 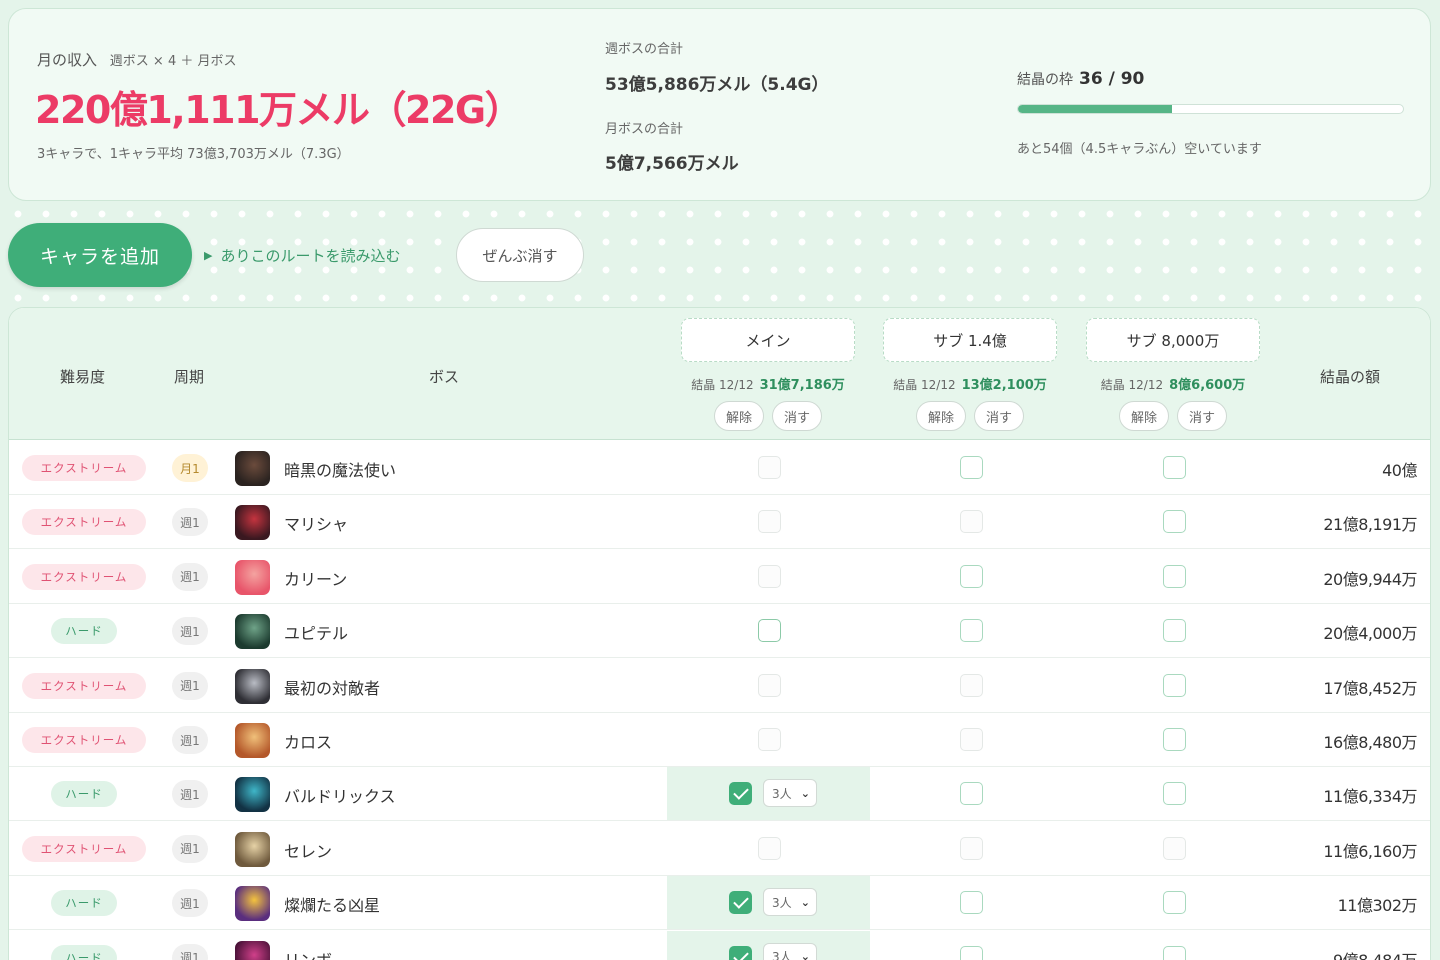 I want to click on weekly-boss-total-label: 週ボスの合計, so click(x=644, y=49).